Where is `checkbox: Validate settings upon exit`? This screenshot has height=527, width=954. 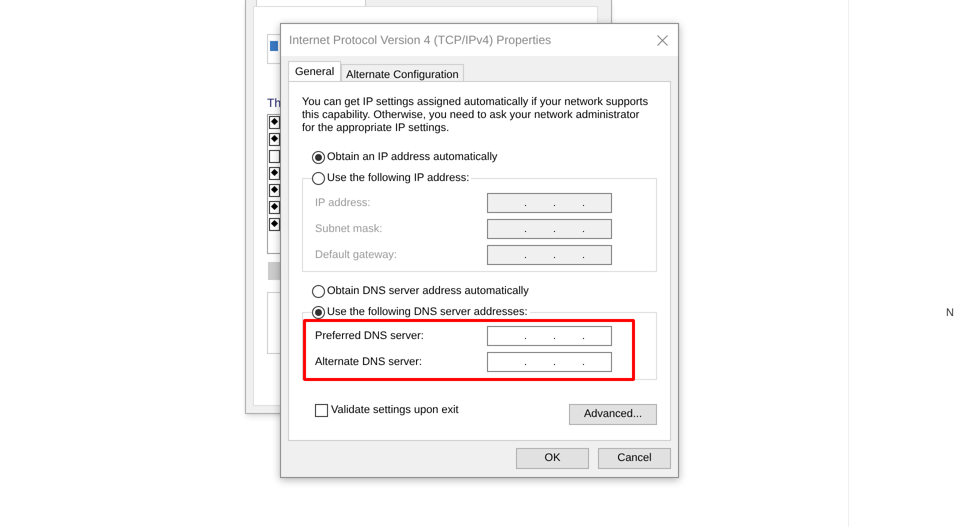 checkbox: Validate settings upon exit is located at coordinates (387, 410).